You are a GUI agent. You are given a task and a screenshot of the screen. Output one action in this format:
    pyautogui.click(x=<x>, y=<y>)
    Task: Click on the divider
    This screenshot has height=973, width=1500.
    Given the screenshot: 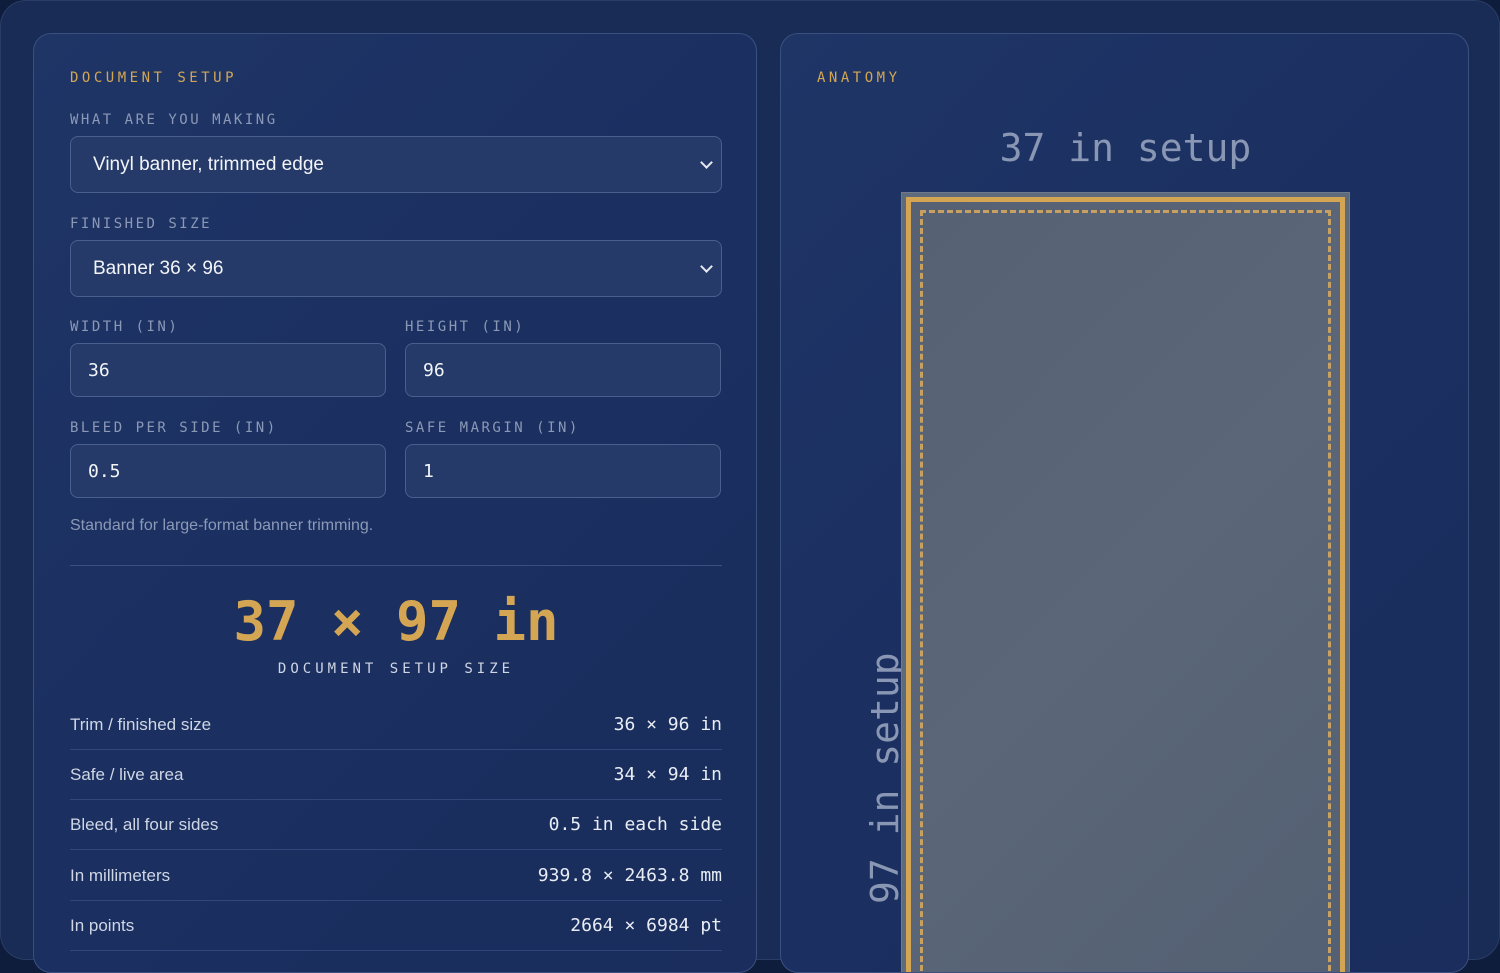 What is the action you would take?
    pyautogui.click(x=396, y=565)
    